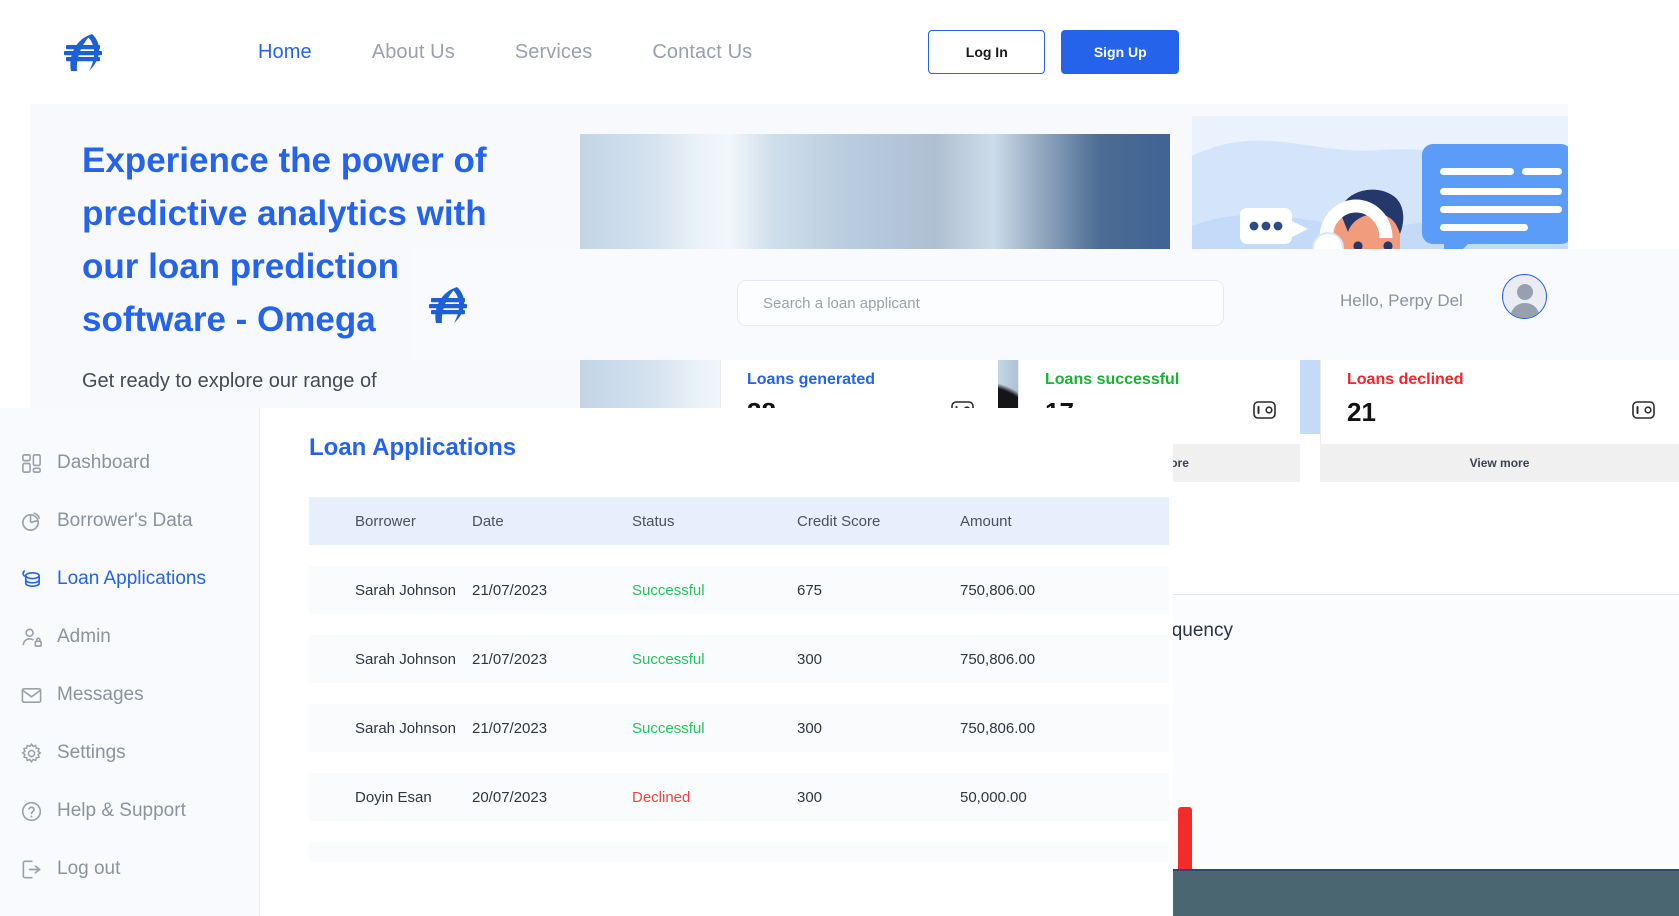 This screenshot has height=916, width=1679. Describe the element at coordinates (993, 797) in the screenshot. I see `cell-amount: 50,000.00` at that location.